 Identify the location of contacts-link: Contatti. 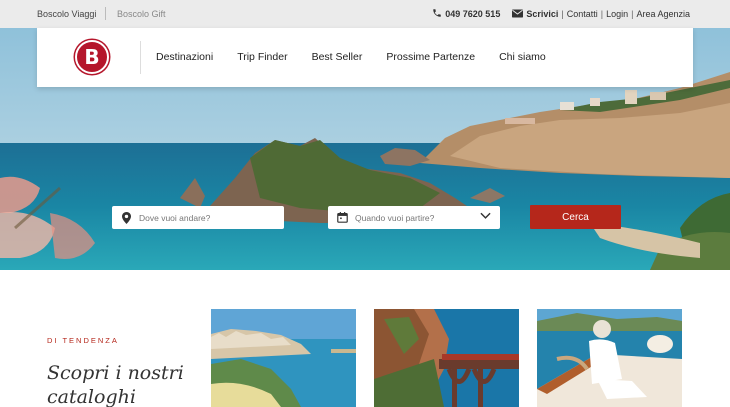
(582, 14).